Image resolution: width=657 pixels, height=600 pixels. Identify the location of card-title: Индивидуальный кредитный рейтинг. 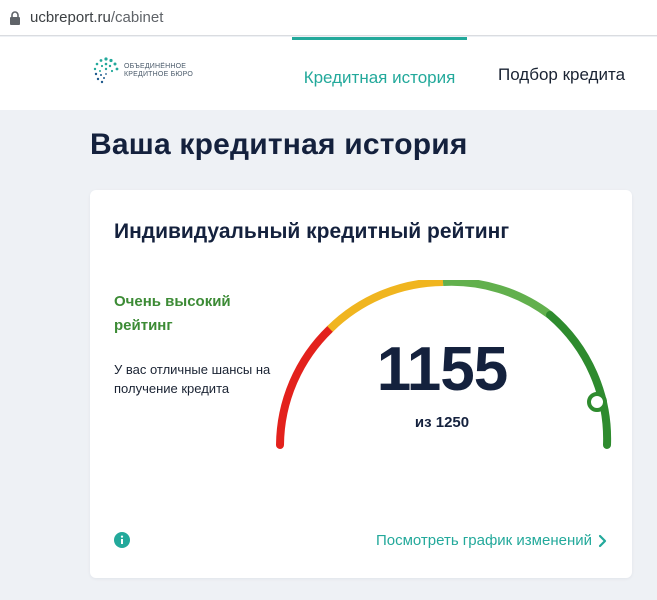
(312, 231).